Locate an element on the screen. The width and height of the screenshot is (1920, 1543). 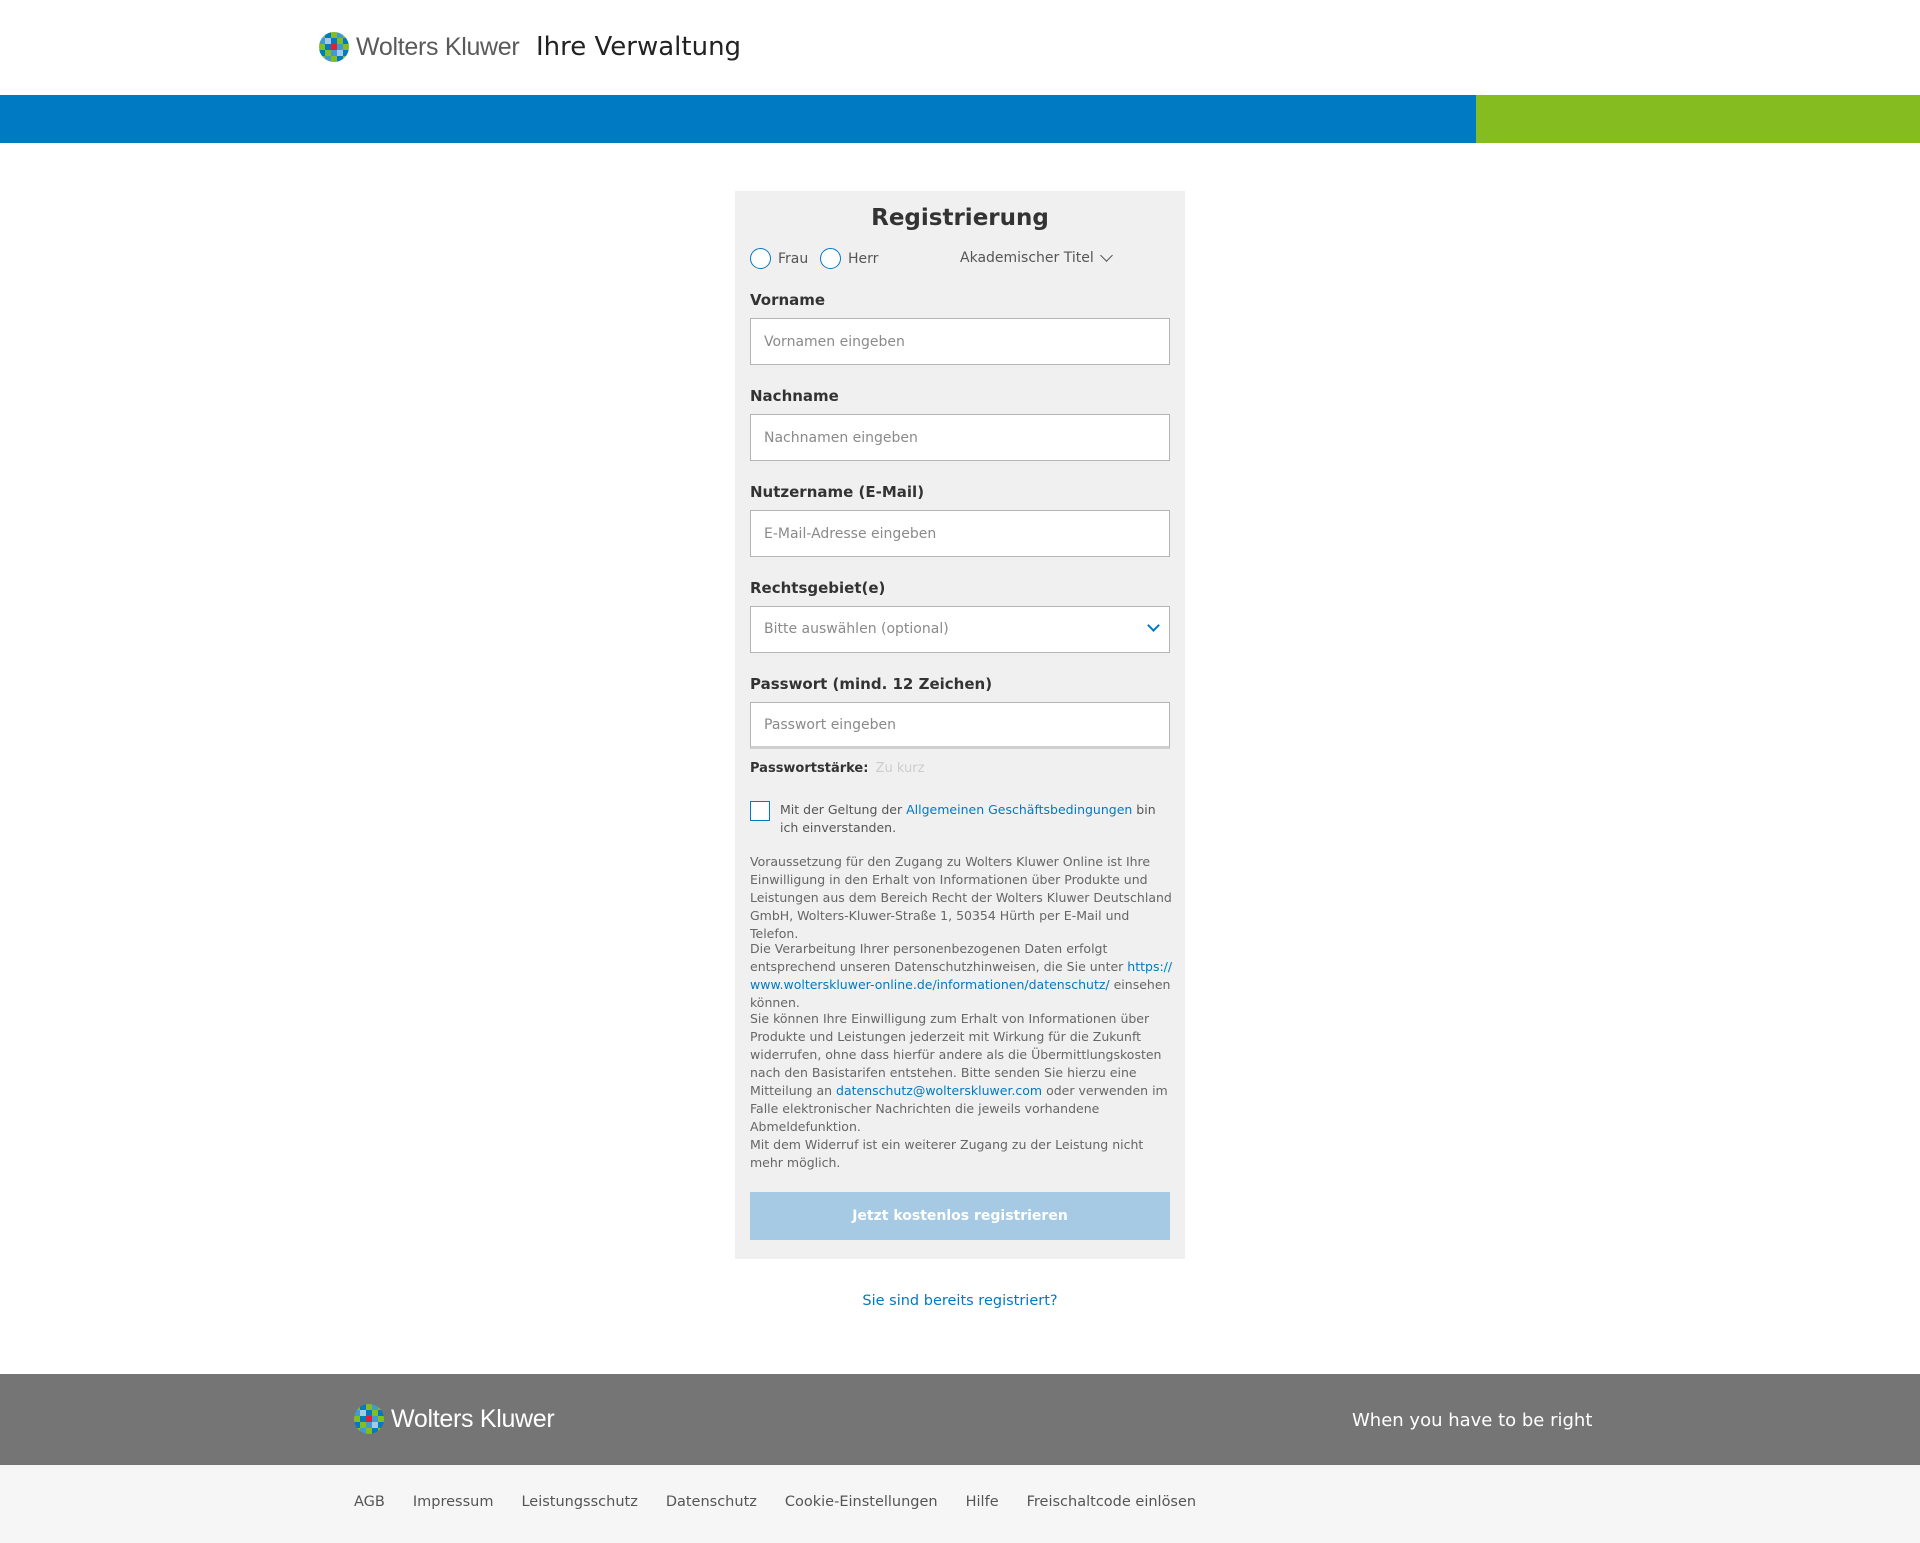
password-strength-label: Passwortstärke: is located at coordinates (809, 768).